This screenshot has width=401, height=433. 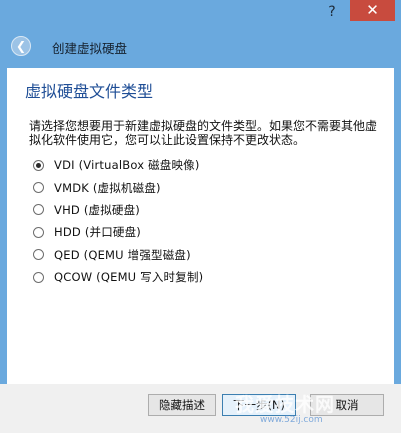 What do you see at coordinates (200, 47) in the screenshot?
I see `wizard-header: ❮ 创建虚拟硬盘` at bounding box center [200, 47].